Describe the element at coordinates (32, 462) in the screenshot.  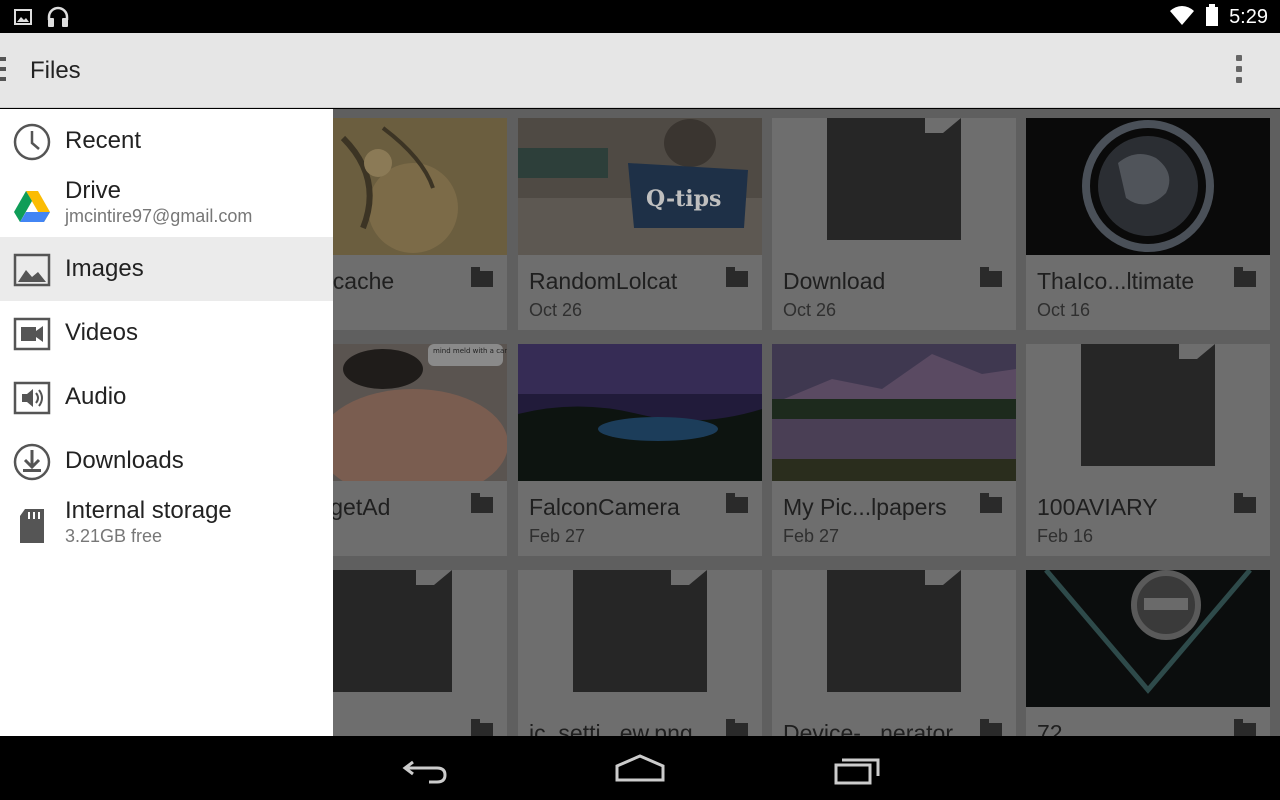
I see `download-icon` at that location.